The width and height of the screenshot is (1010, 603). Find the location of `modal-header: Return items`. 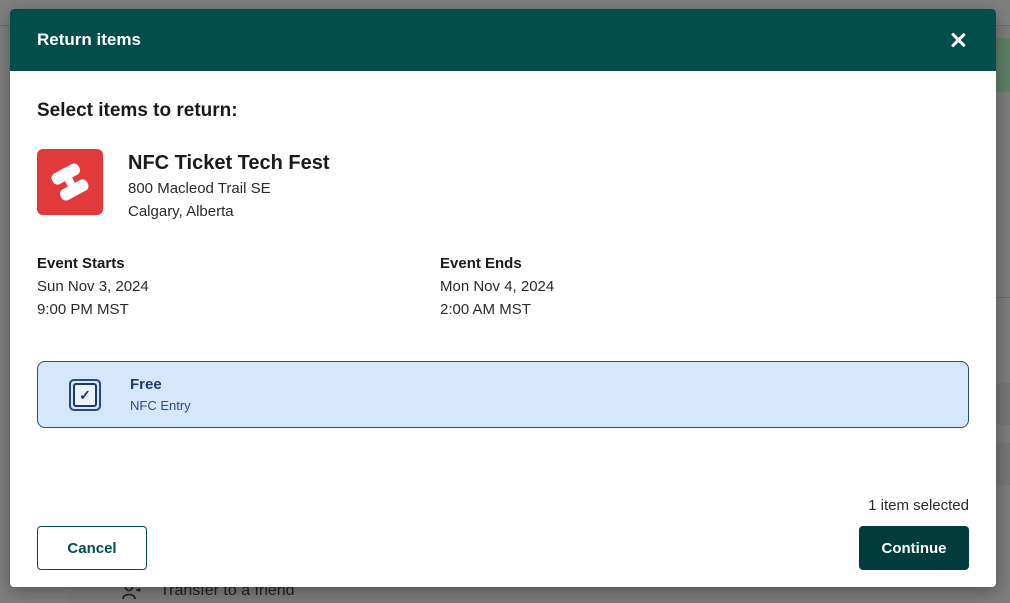

modal-header: Return items is located at coordinates (503, 40).